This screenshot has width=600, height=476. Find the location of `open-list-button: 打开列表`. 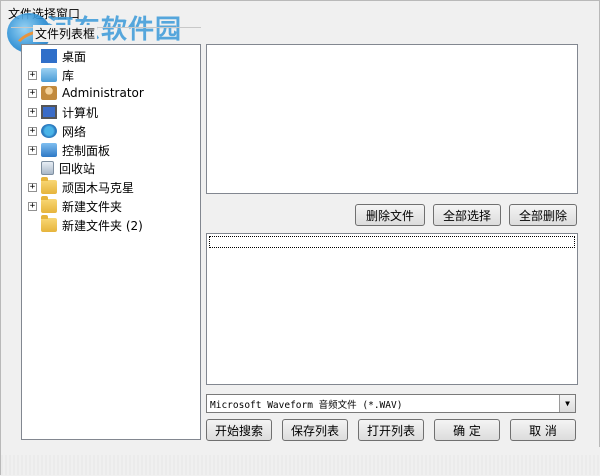

open-list-button: 打开列表 is located at coordinates (391, 430).